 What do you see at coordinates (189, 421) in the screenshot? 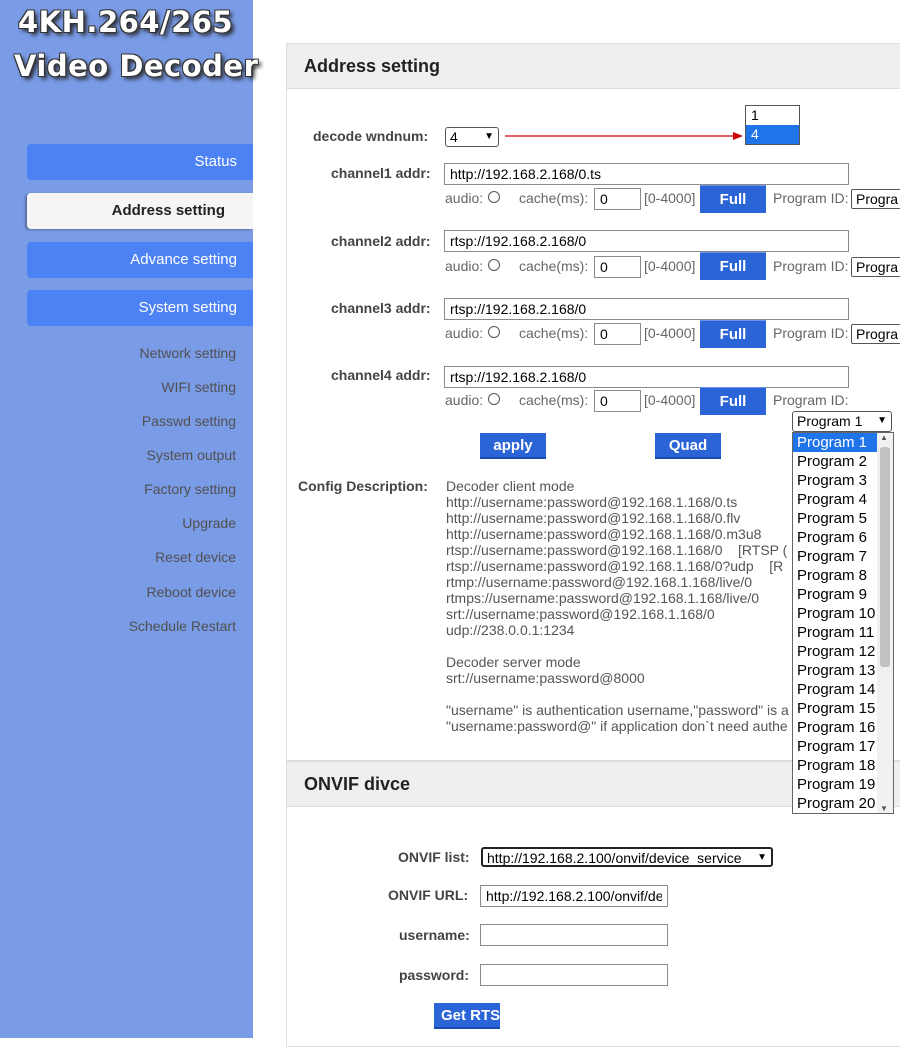
I see `sub-passwd-setting: Passwd setting` at bounding box center [189, 421].